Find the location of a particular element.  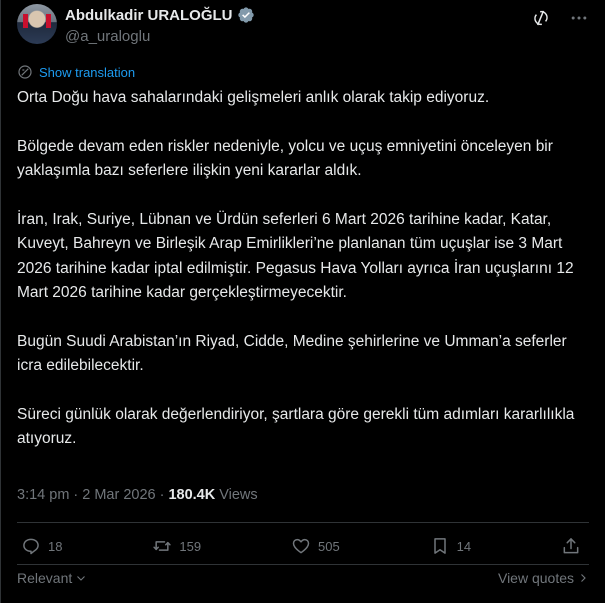

views-count: 180.4K is located at coordinates (192, 495).